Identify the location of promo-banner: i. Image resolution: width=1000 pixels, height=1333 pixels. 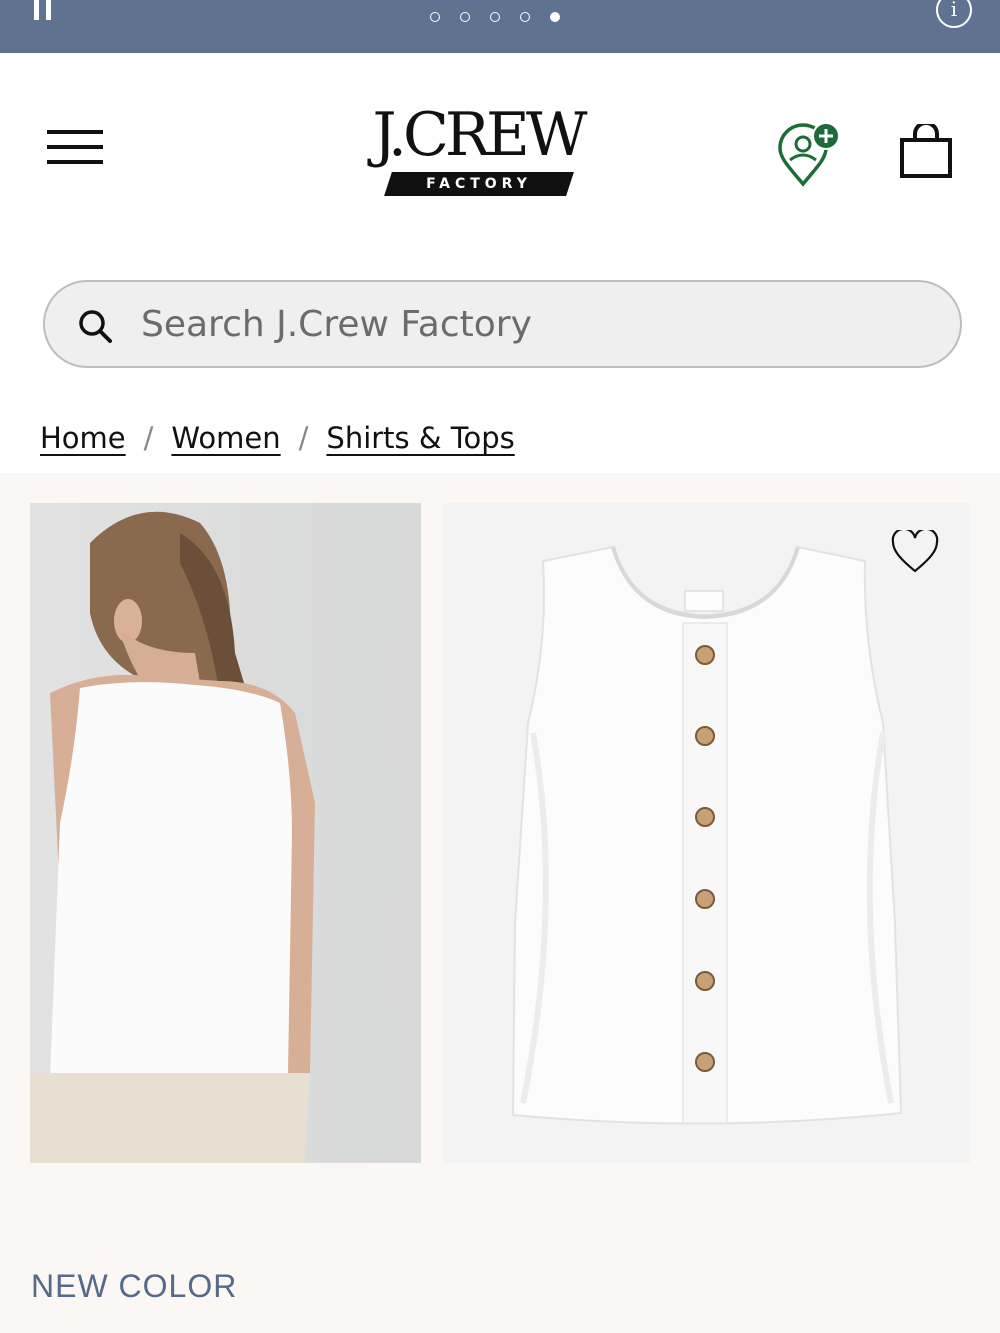
(500, 26).